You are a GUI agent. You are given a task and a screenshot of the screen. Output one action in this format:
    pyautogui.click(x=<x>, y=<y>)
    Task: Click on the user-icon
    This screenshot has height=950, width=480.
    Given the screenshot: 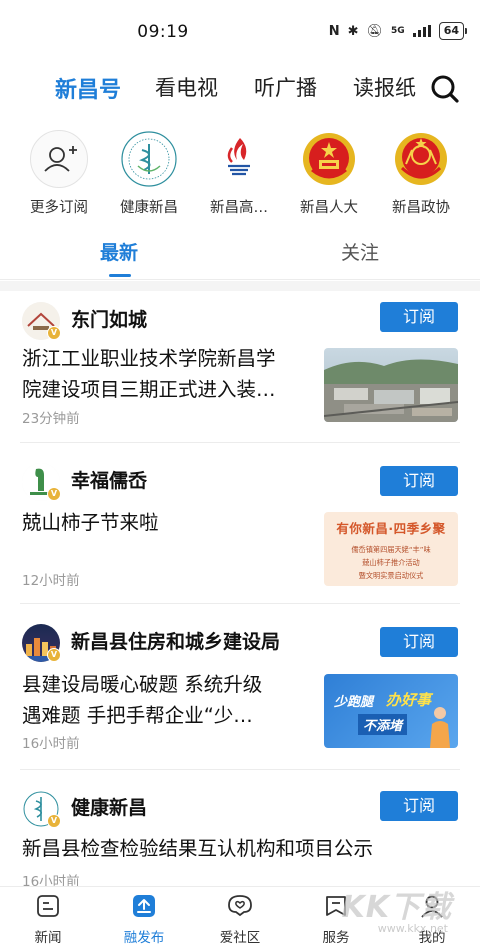 What is the action you would take?
    pyautogui.click(x=432, y=906)
    